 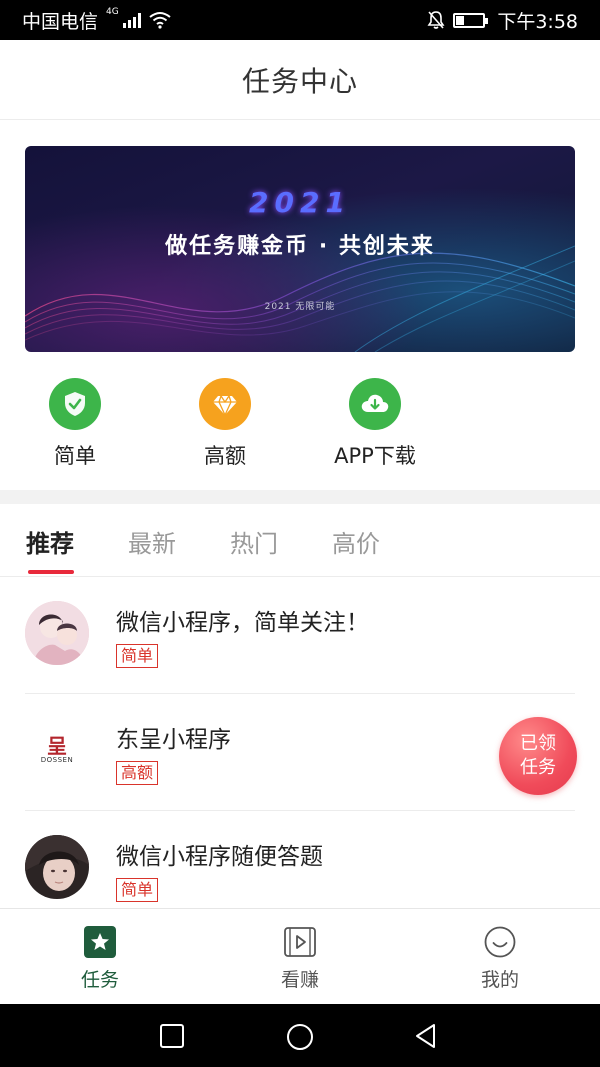 I want to click on home-icon, so click(x=300, y=1037).